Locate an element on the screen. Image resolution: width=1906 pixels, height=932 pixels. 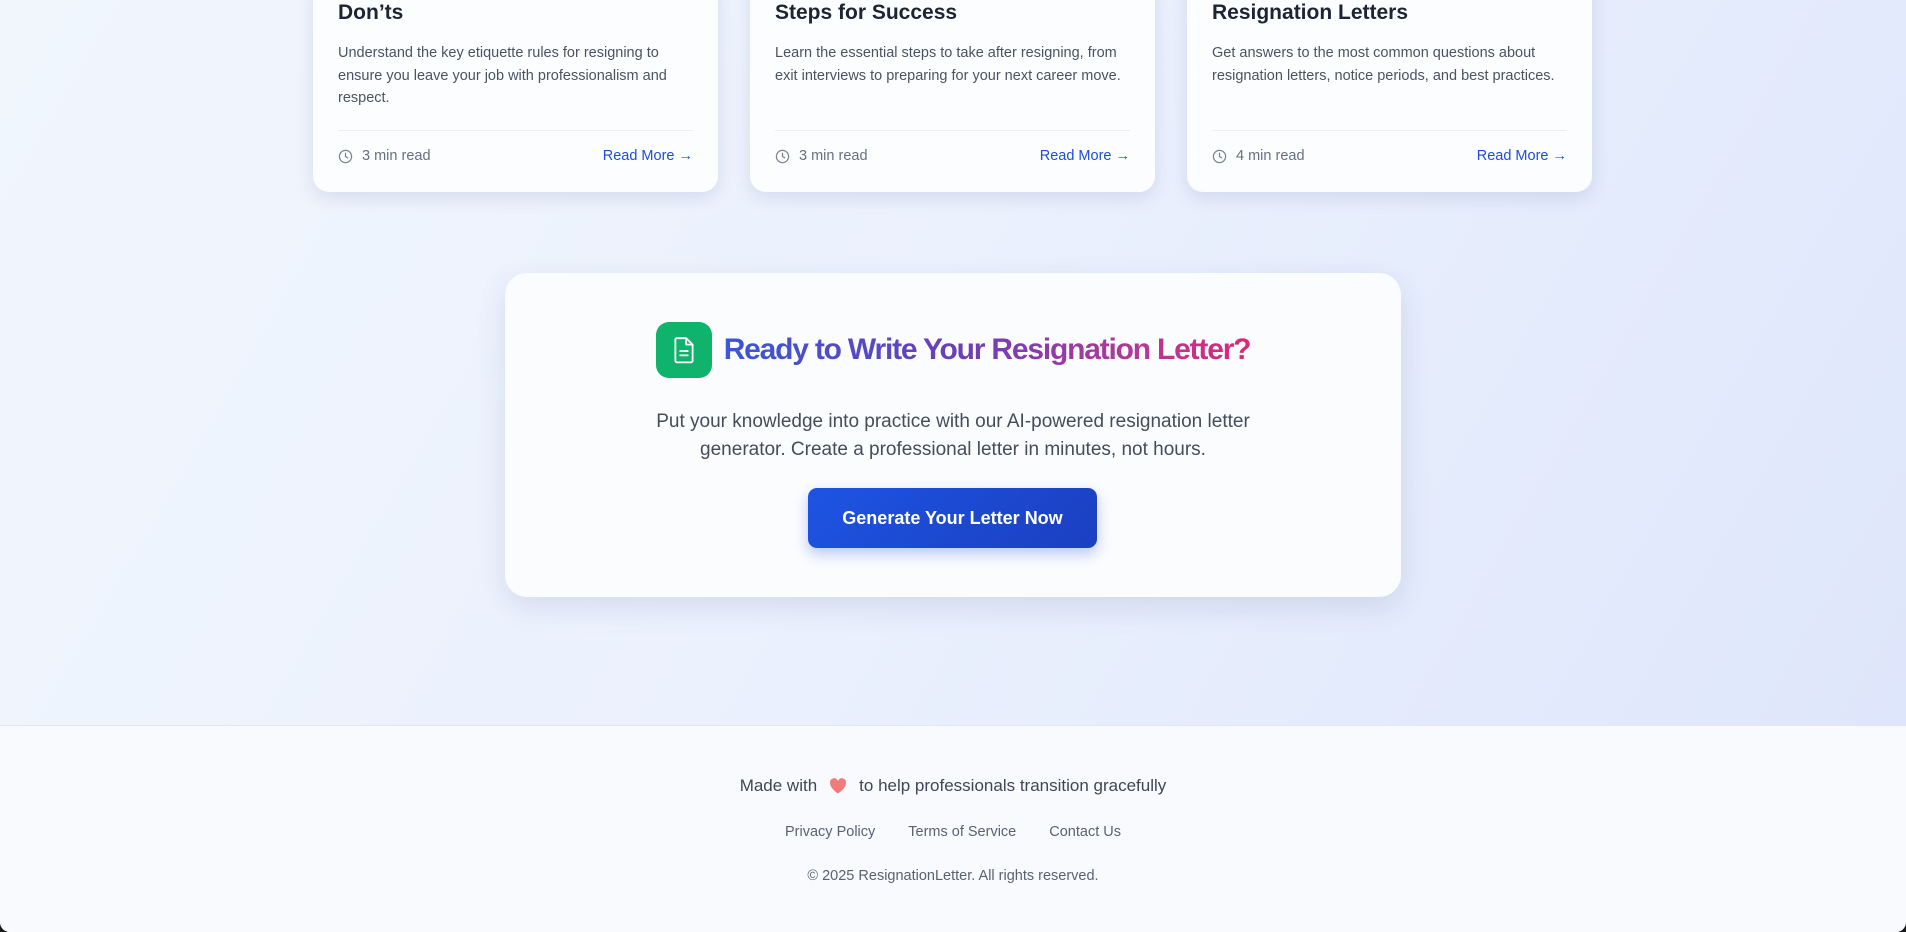
cta-heading: Ready to Write Your Resignation Letter? is located at coordinates (953, 350).